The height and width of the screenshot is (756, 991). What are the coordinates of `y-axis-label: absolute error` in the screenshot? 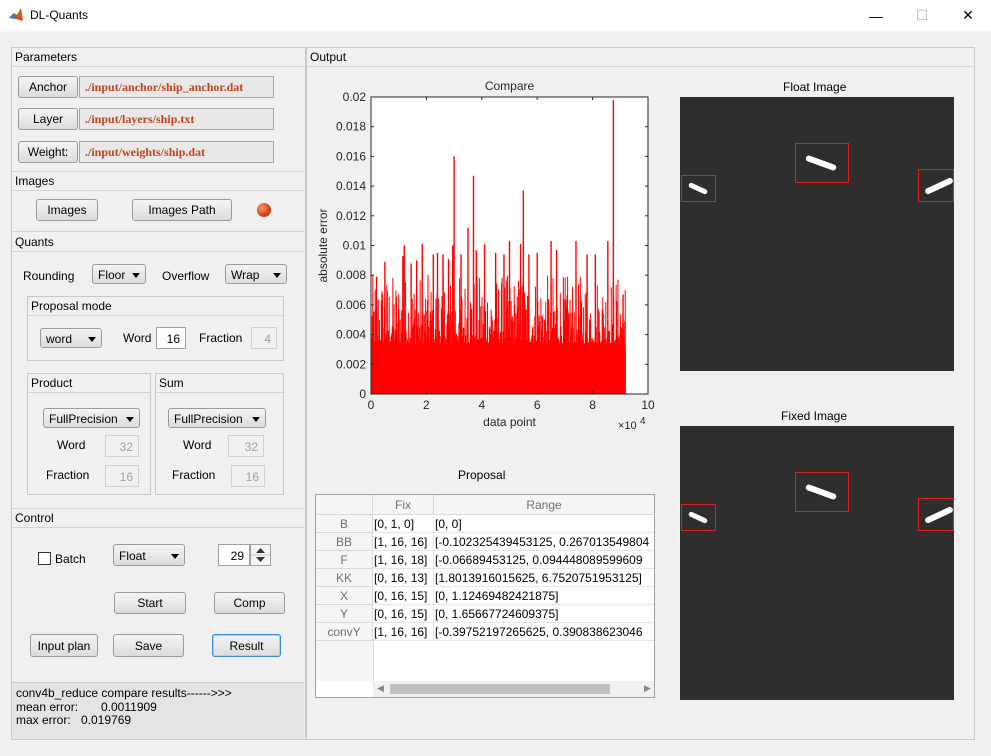 It's located at (323, 245).